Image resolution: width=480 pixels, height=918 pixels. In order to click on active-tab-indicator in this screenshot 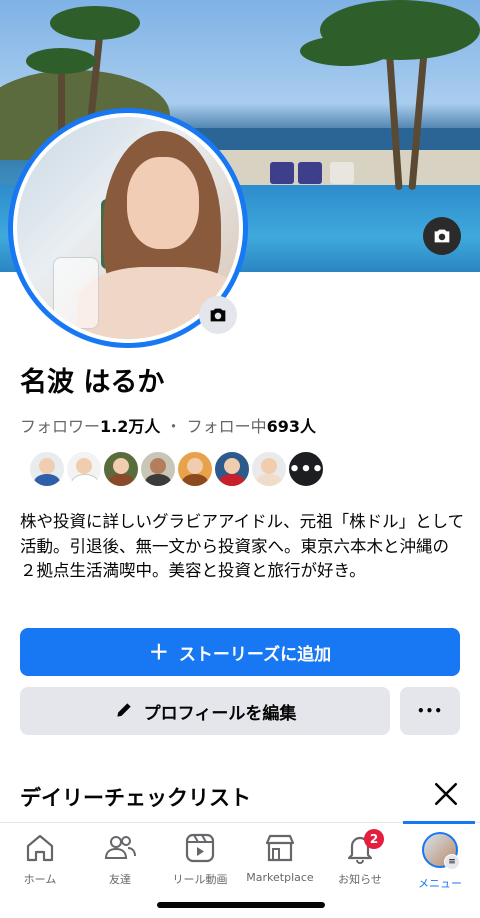, I will do `click(439, 822)`.